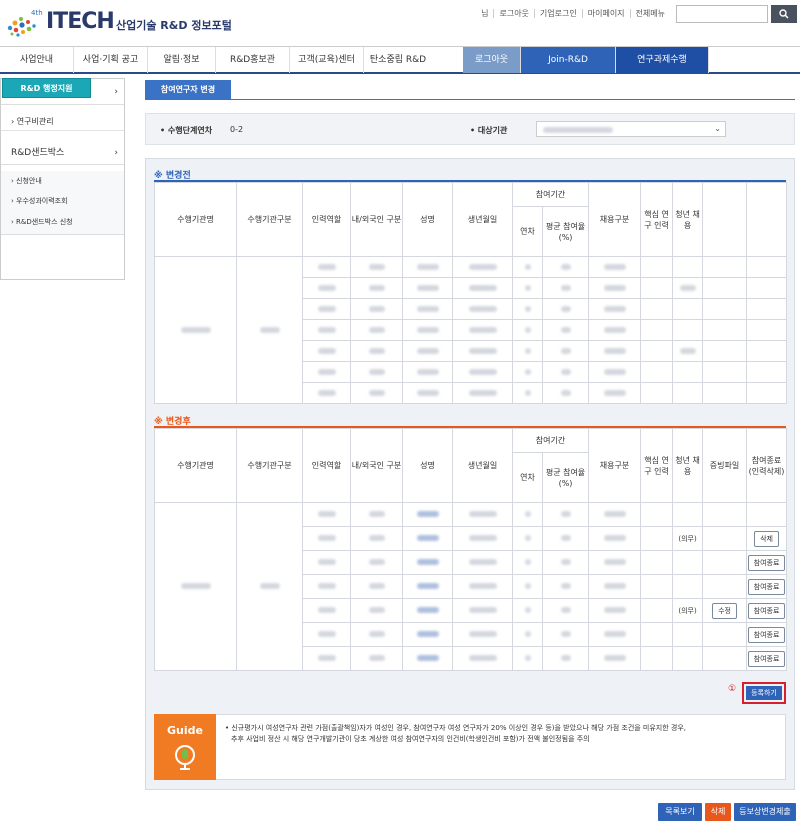 This screenshot has height=829, width=800. Describe the element at coordinates (766, 538) in the screenshot. I see `delete-row-button: 삭제` at that location.